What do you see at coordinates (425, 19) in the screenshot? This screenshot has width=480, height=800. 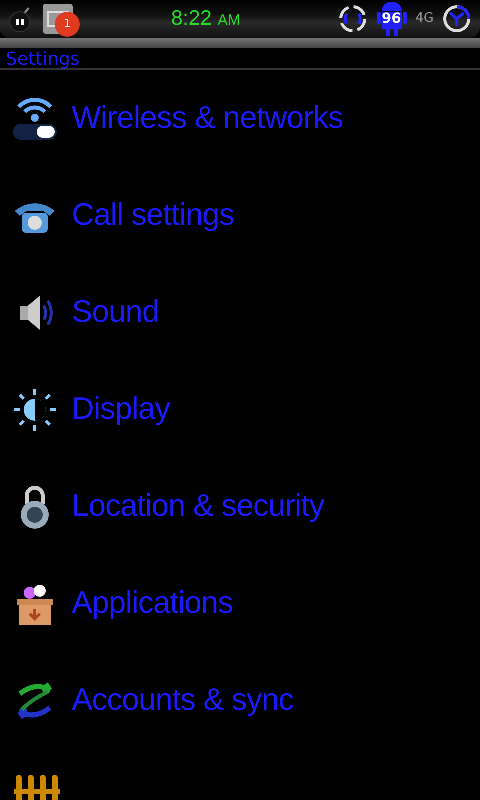 I see `network-type: 4G` at bounding box center [425, 19].